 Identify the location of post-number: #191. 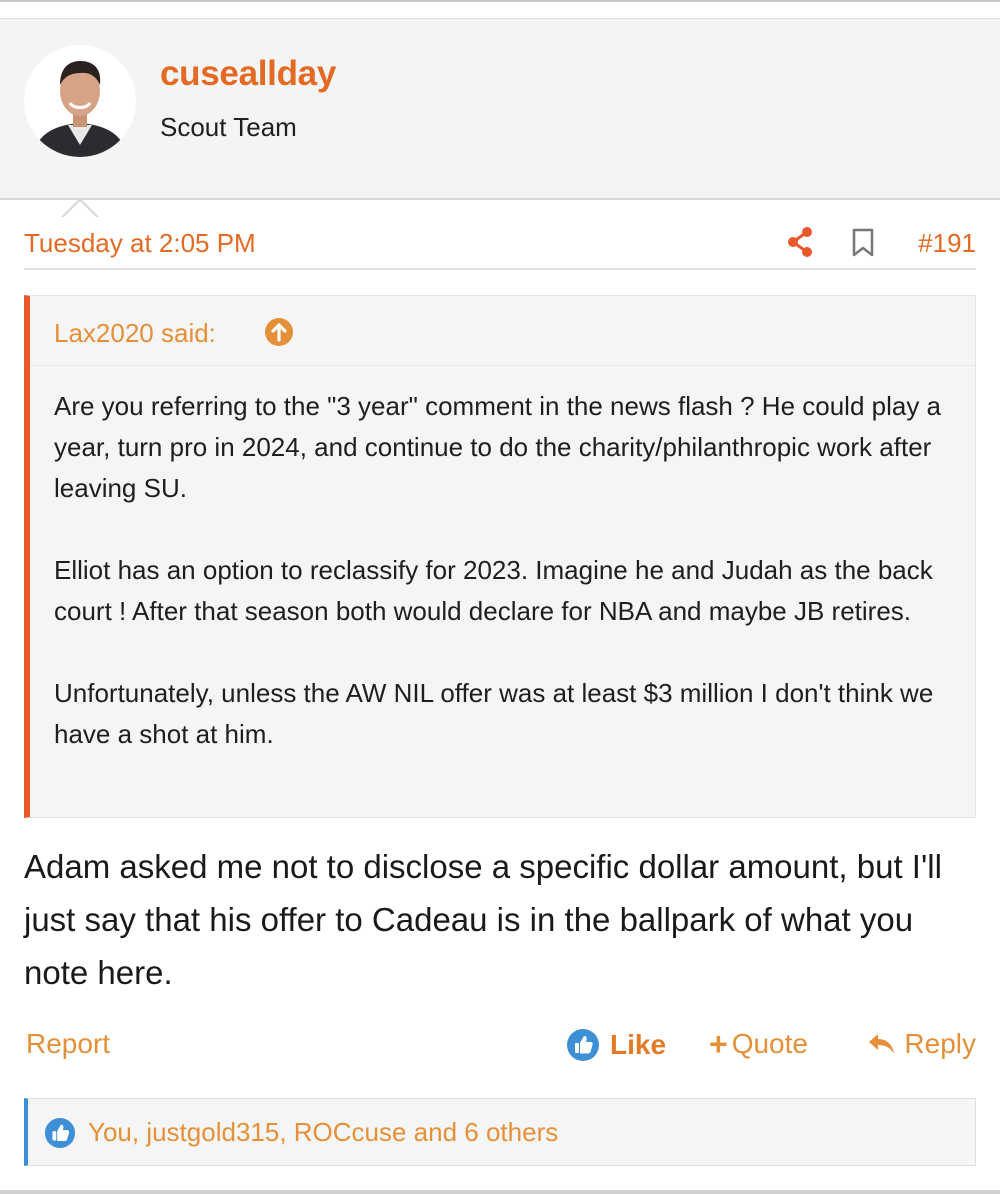
(947, 243).